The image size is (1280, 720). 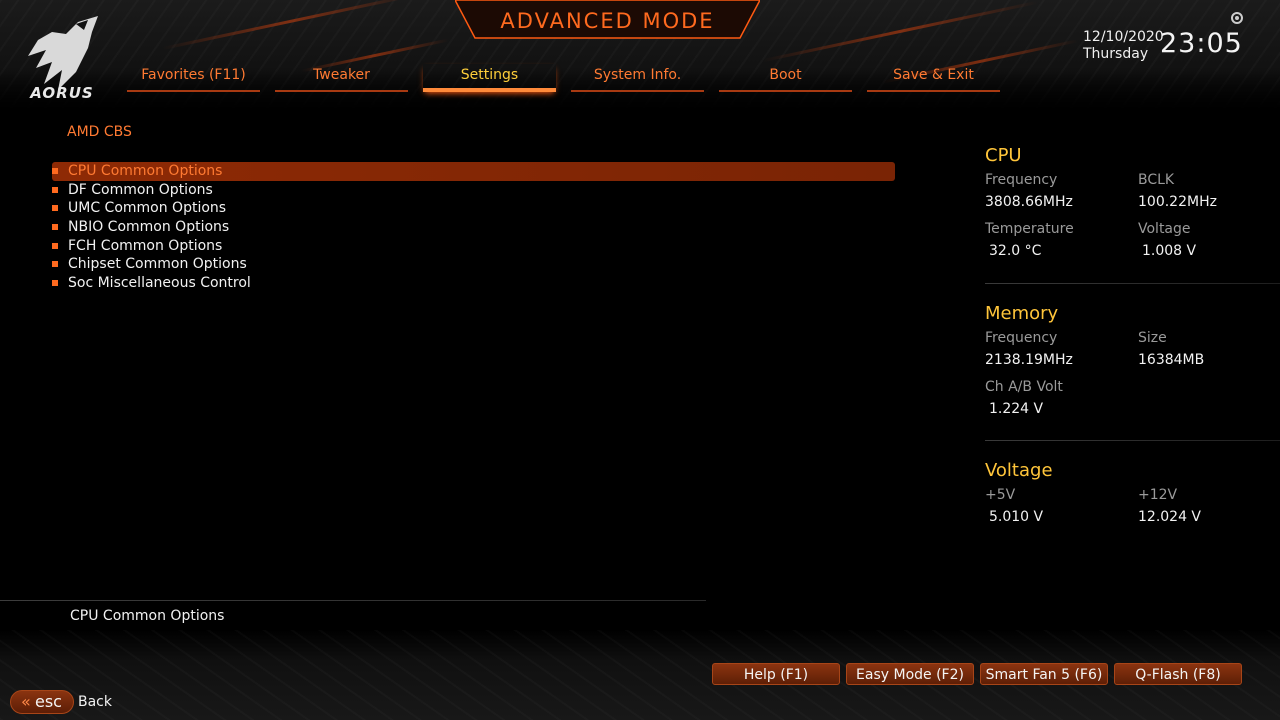 I want to click on esc-back-button: « esc, so click(x=42, y=702).